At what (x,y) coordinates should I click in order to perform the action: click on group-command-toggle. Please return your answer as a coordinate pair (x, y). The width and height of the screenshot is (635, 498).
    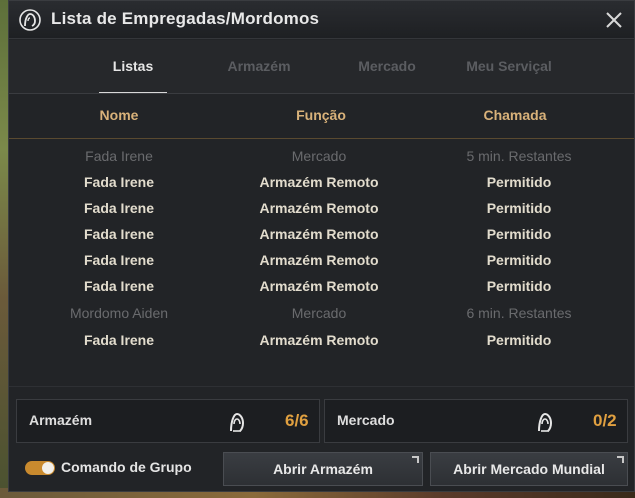
    Looking at the image, I should click on (40, 468).